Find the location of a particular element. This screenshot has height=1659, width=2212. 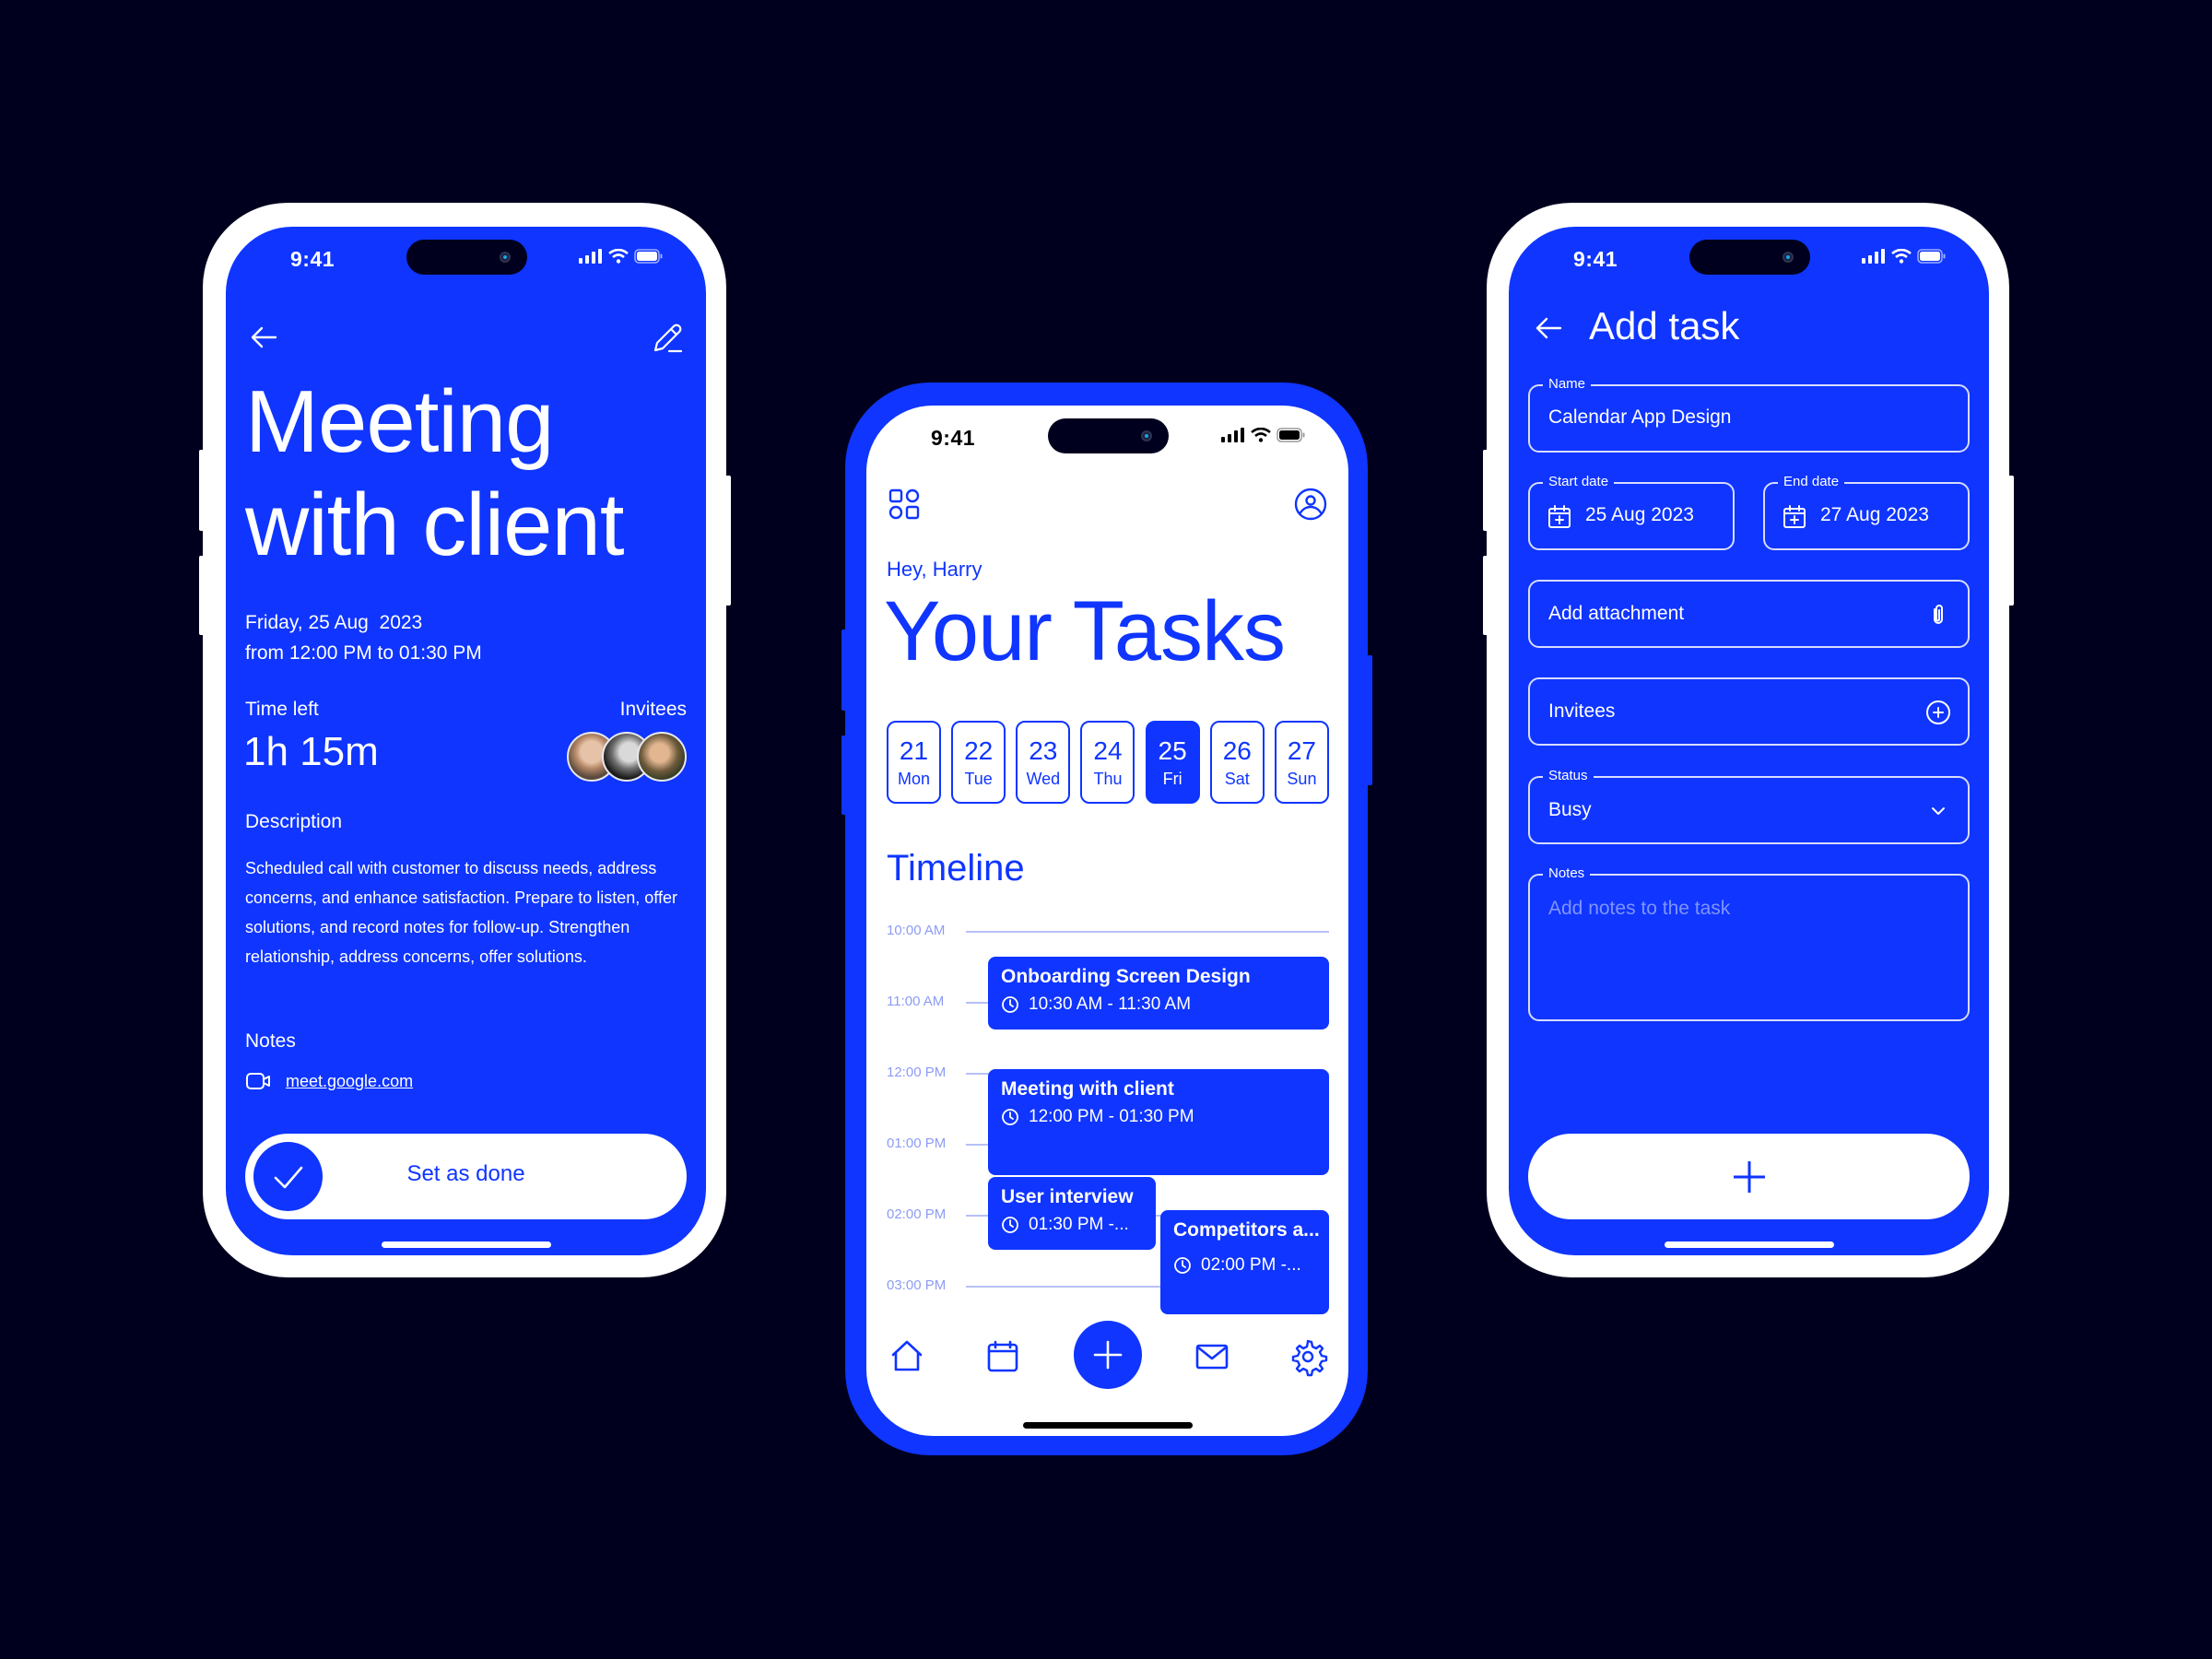

name-field-value: Calendar App Design is located at coordinates (1640, 417).